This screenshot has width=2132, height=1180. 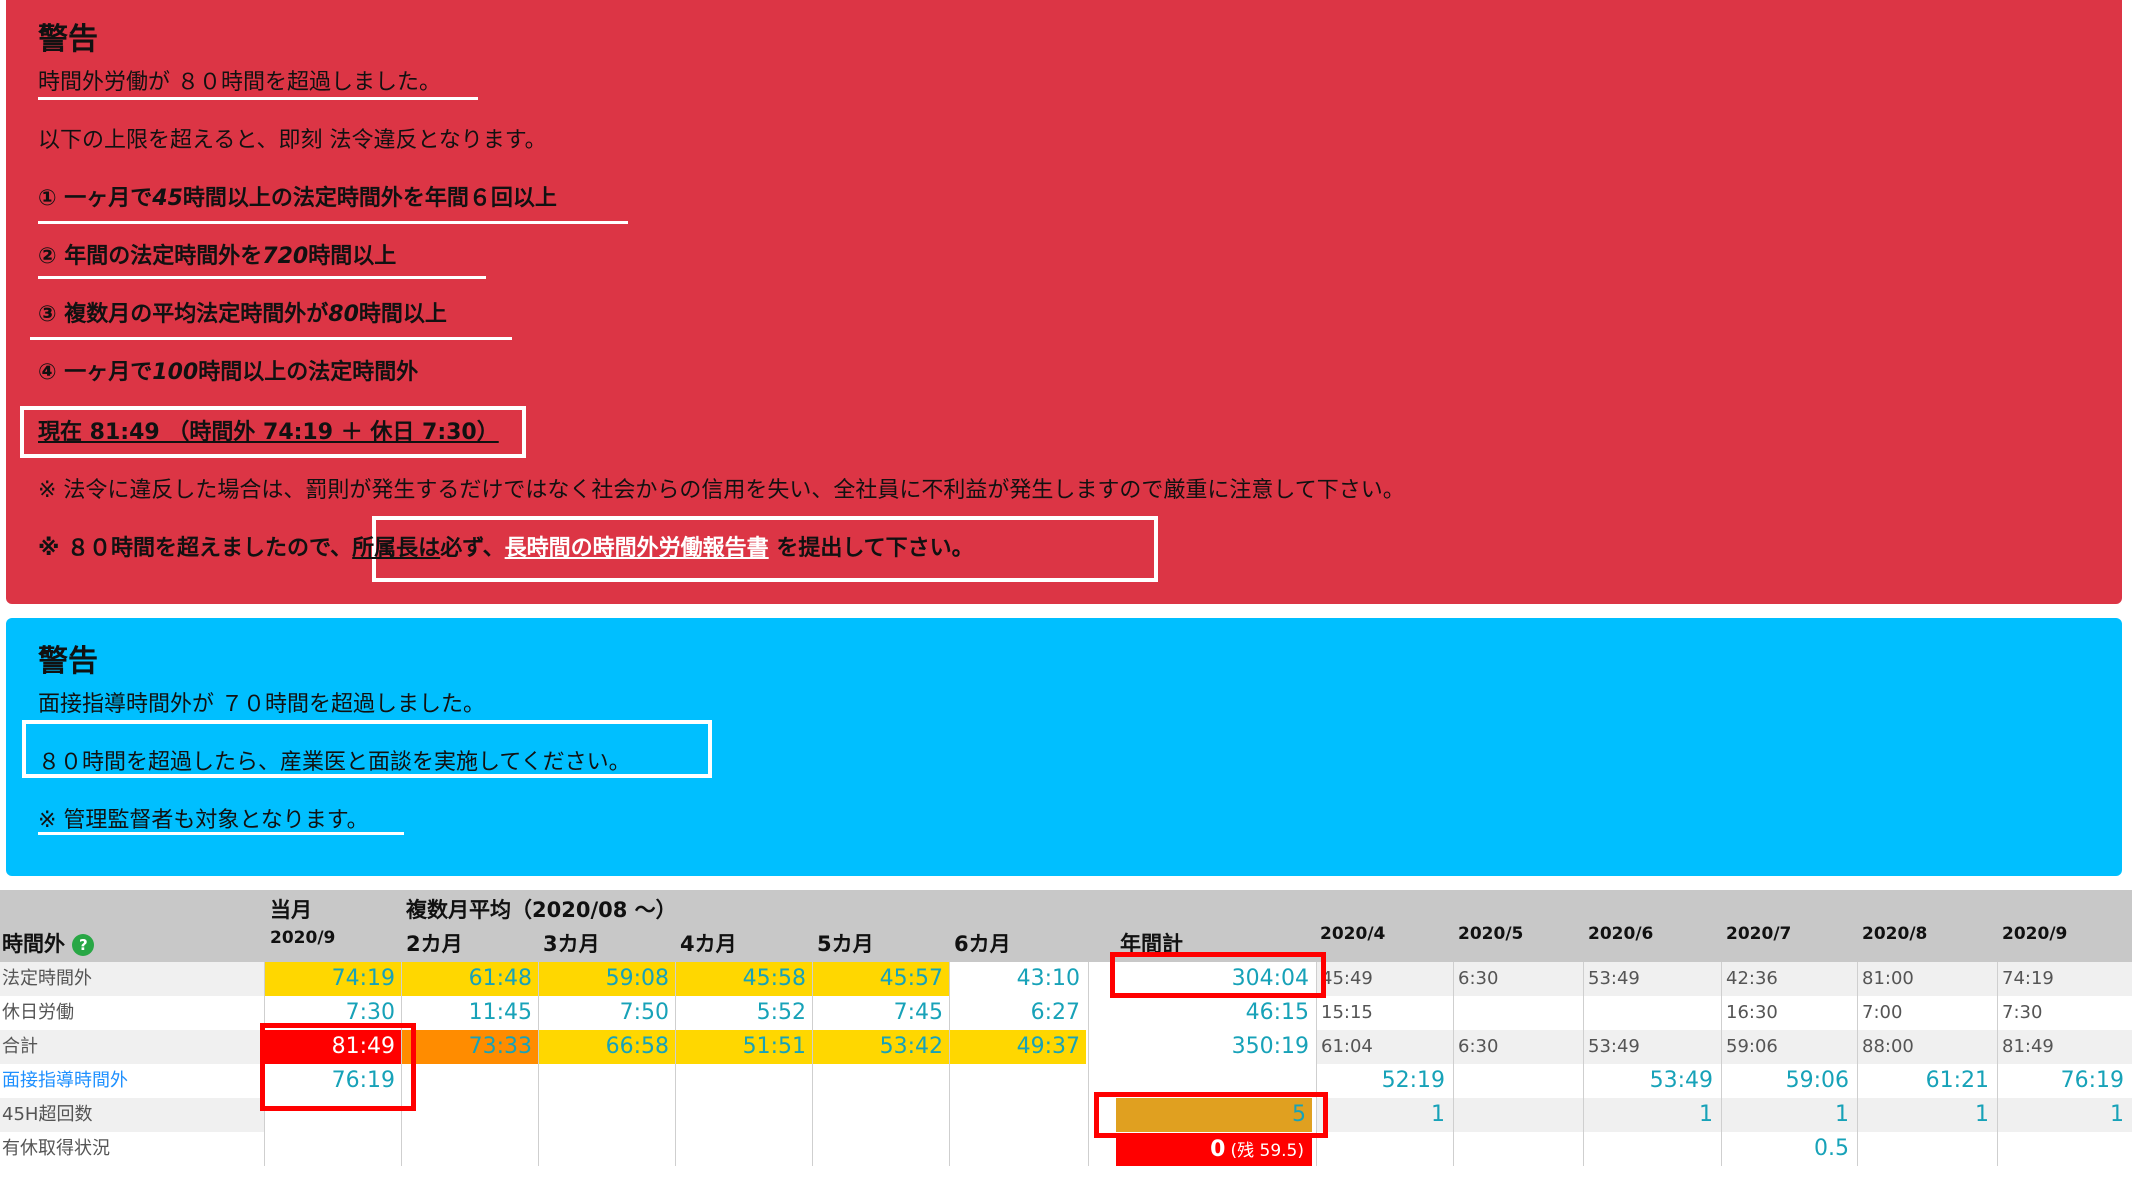 What do you see at coordinates (175, 372) in the screenshot?
I see `rule-4-num: 100` at bounding box center [175, 372].